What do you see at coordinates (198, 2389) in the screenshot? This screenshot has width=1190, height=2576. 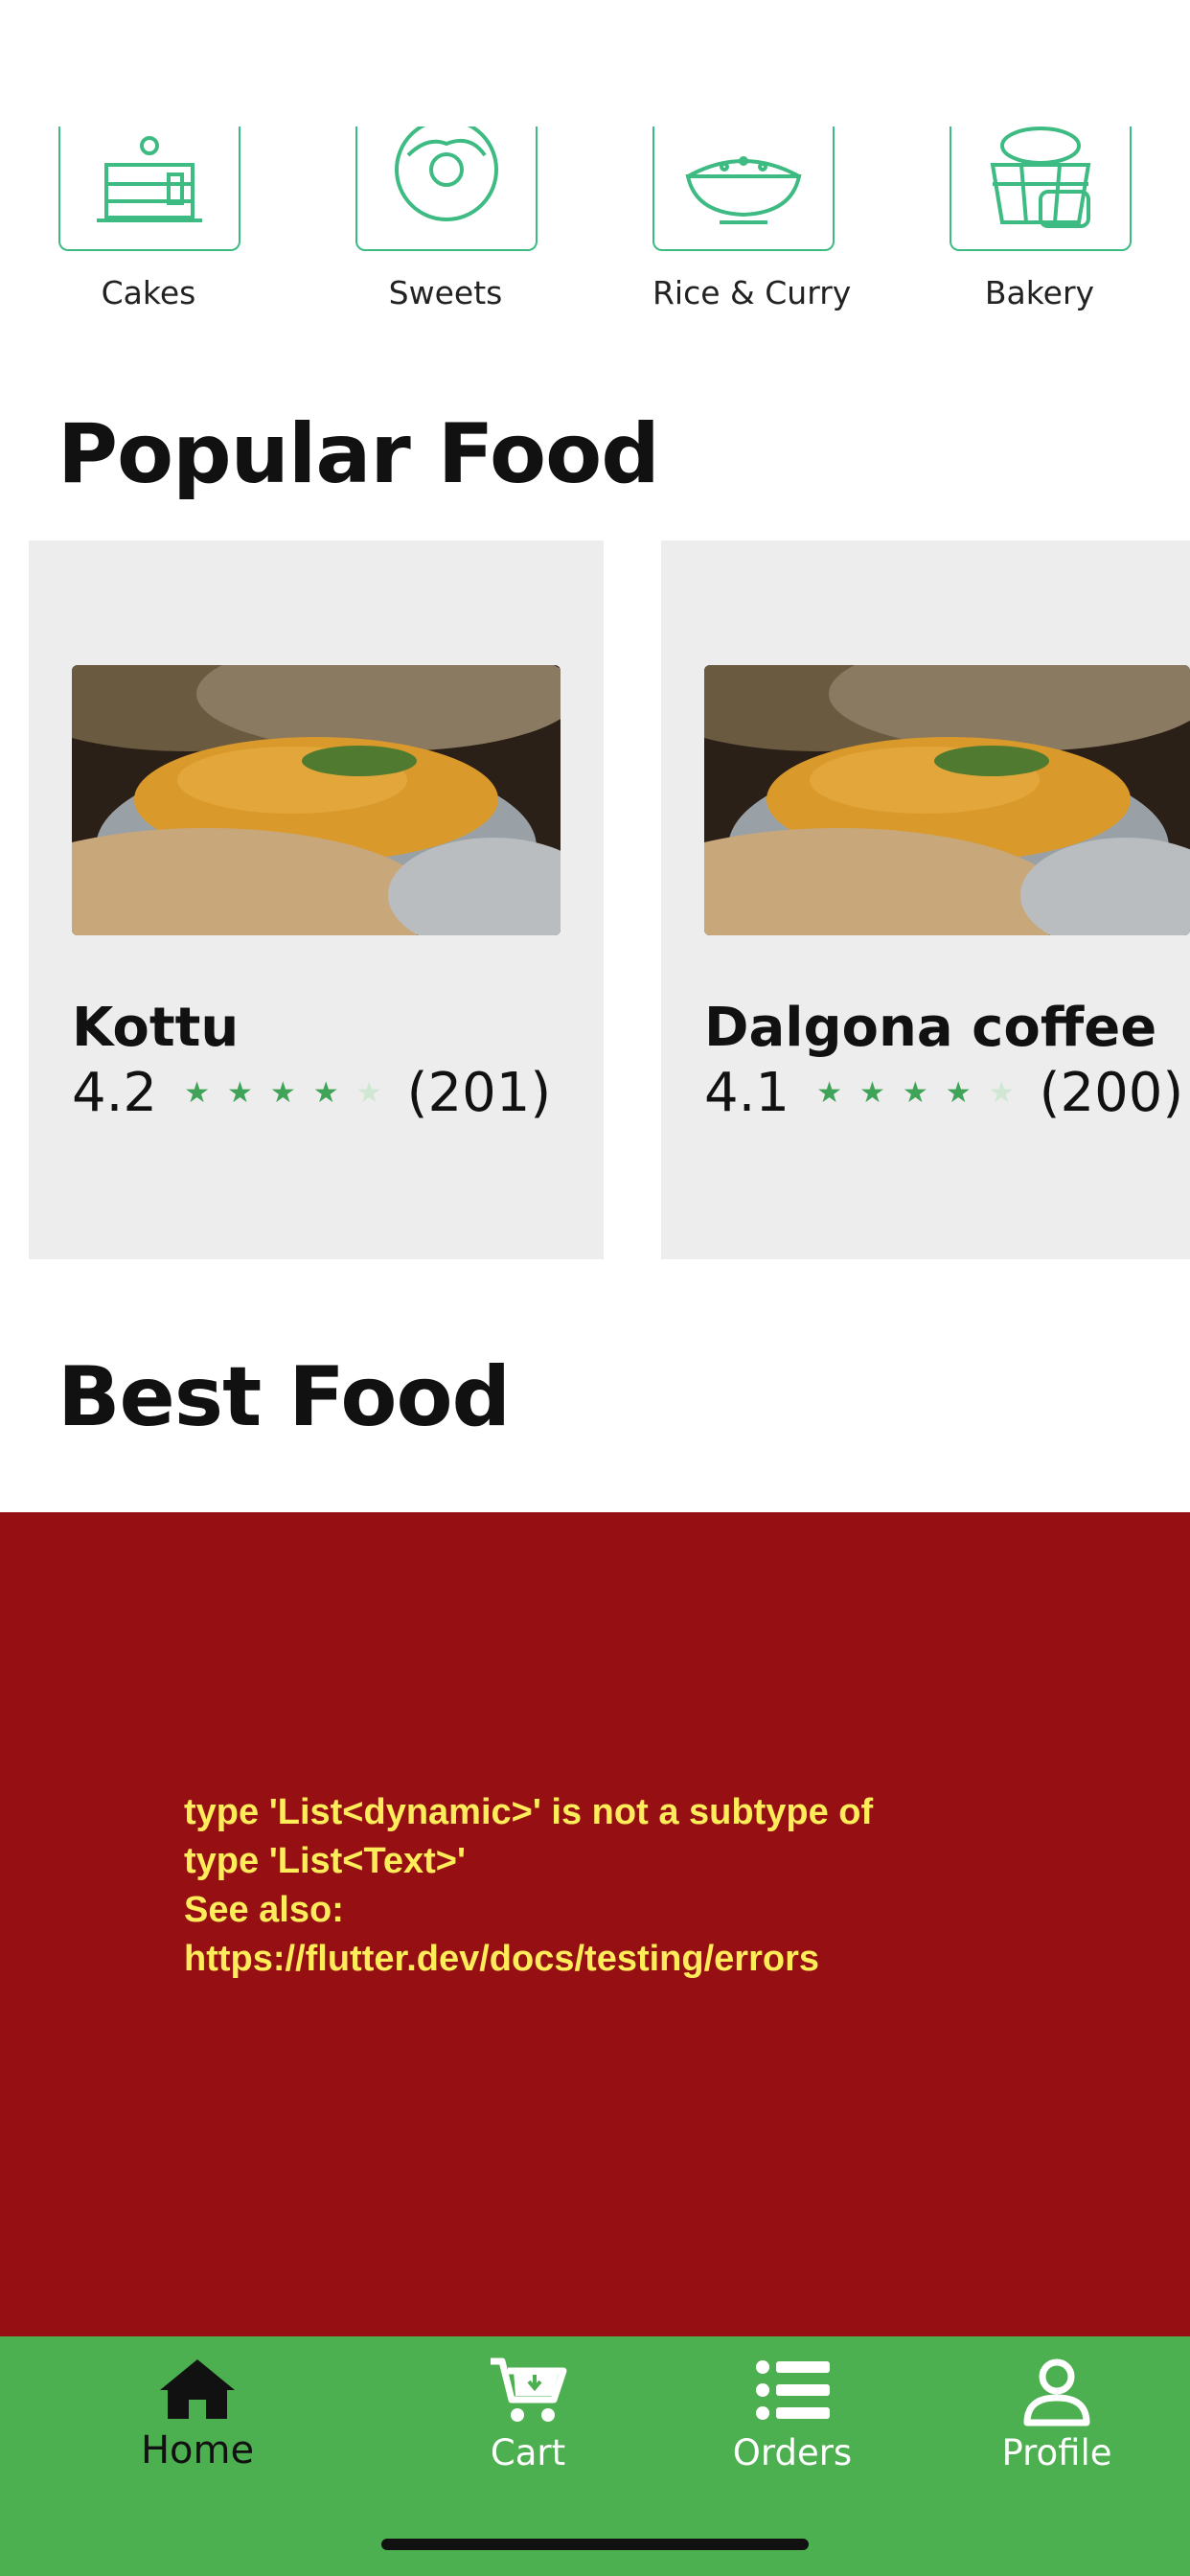 I see `home-icon` at bounding box center [198, 2389].